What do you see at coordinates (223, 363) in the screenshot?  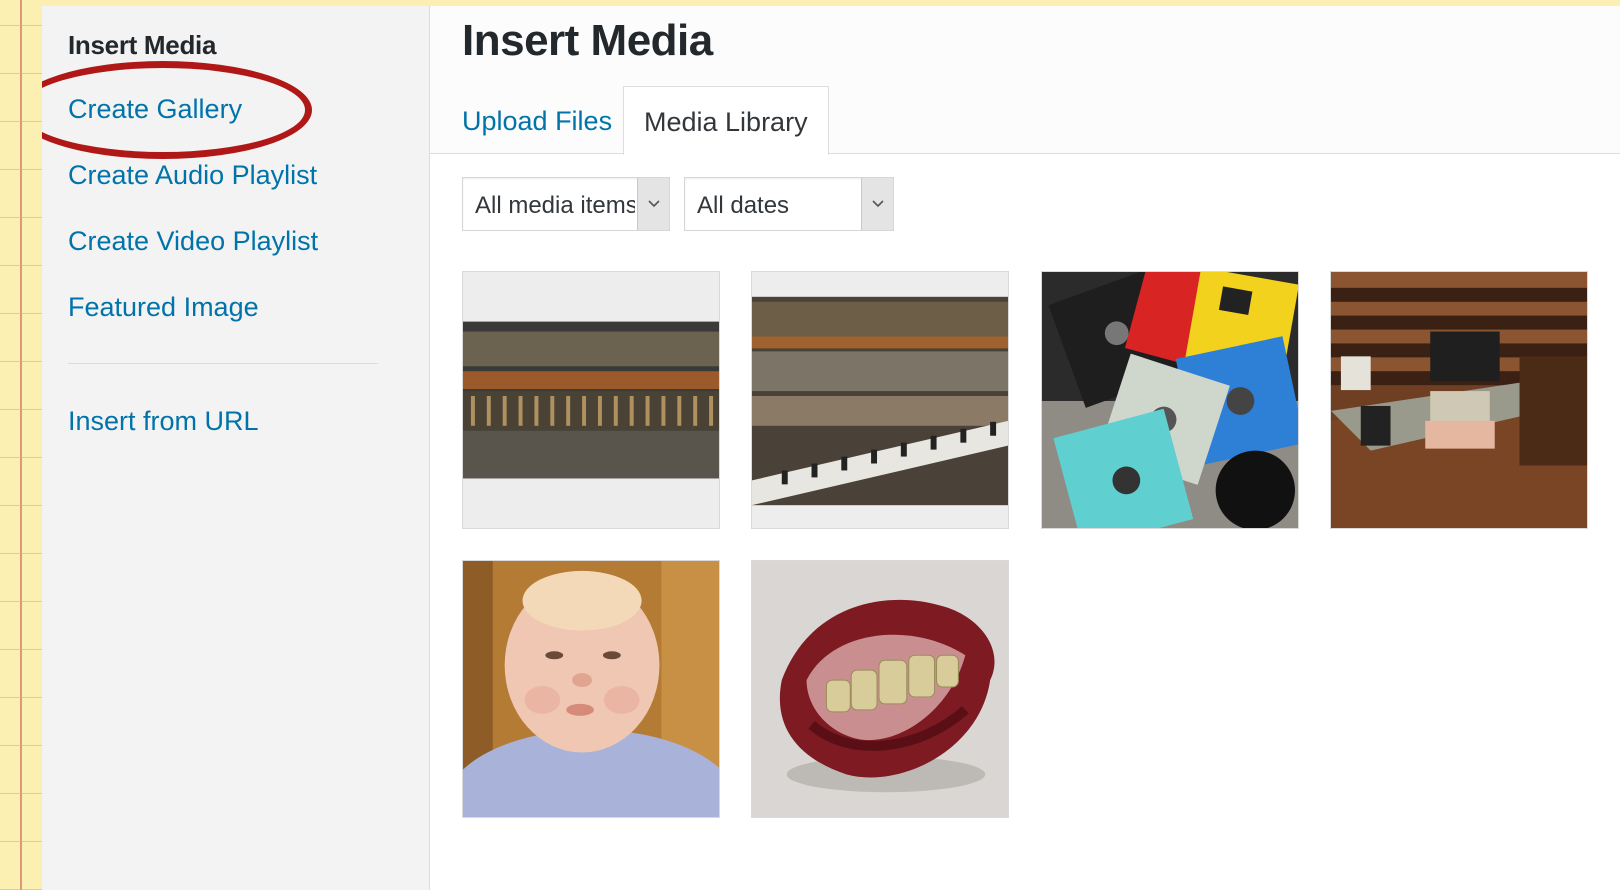 I see `sidebar-divider` at bounding box center [223, 363].